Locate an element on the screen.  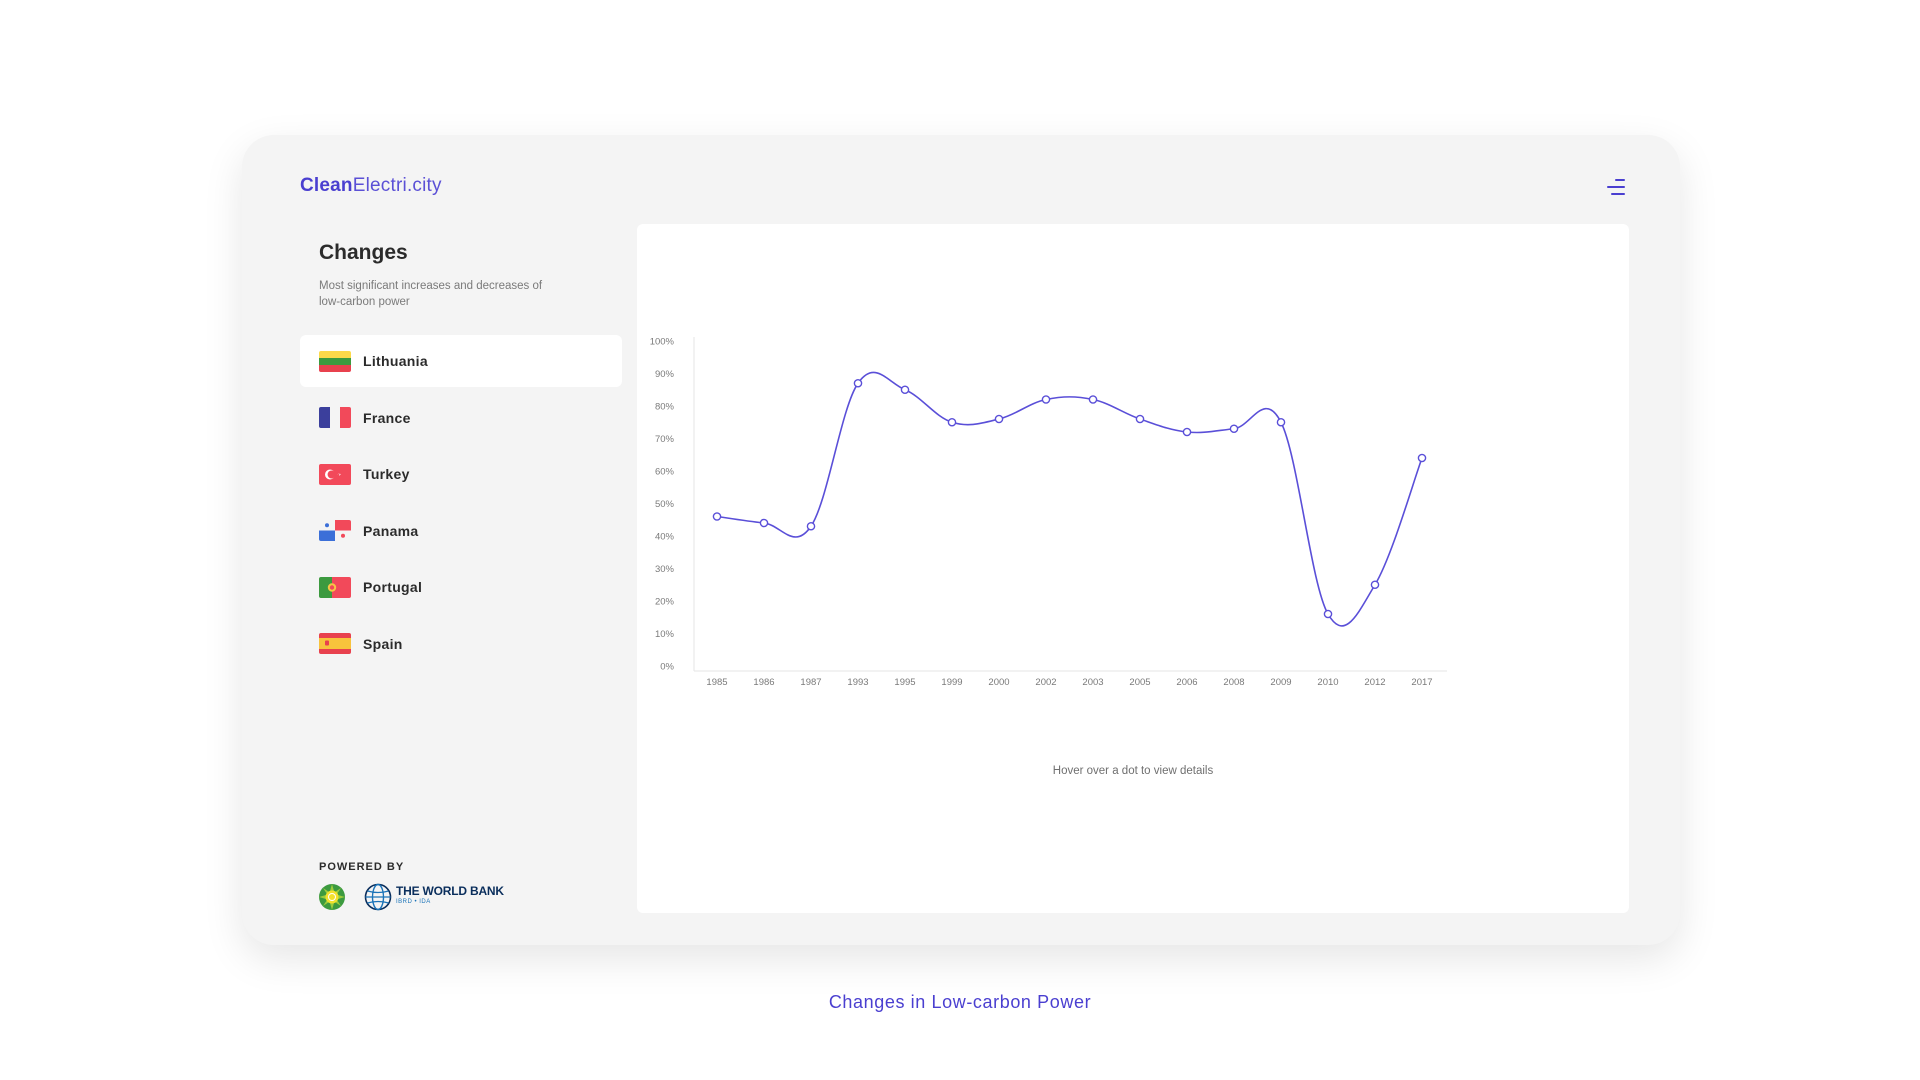
world-bank-subtitle: IBRD • IDA is located at coordinates (413, 902).